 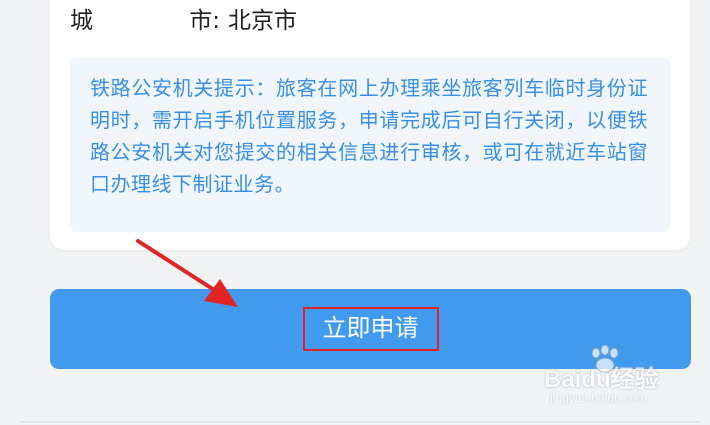 What do you see at coordinates (601, 379) in the screenshot?
I see `watermark-brand: Baidu经验` at bounding box center [601, 379].